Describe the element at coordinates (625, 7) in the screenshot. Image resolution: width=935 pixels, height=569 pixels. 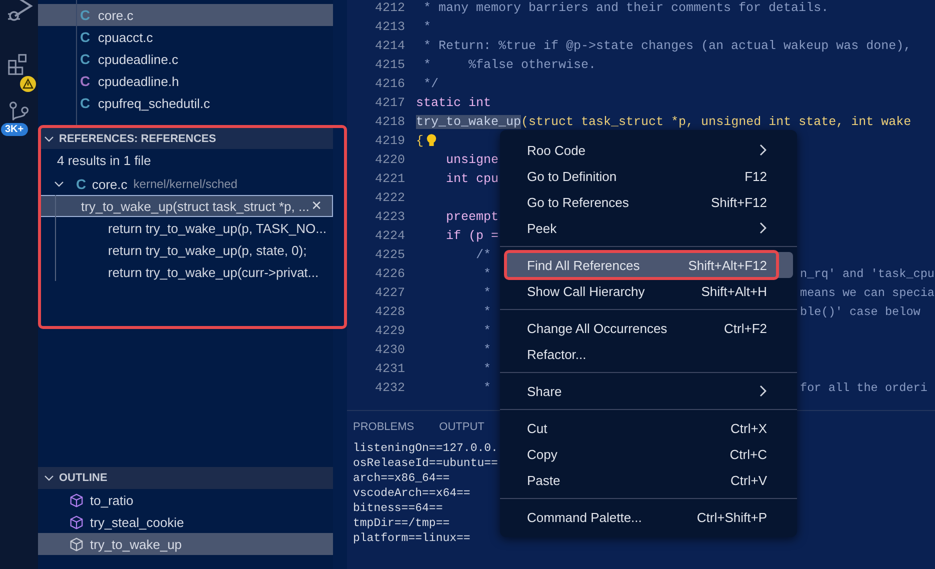
I see `code-line: * many memory barriers and their comments for details.` at that location.